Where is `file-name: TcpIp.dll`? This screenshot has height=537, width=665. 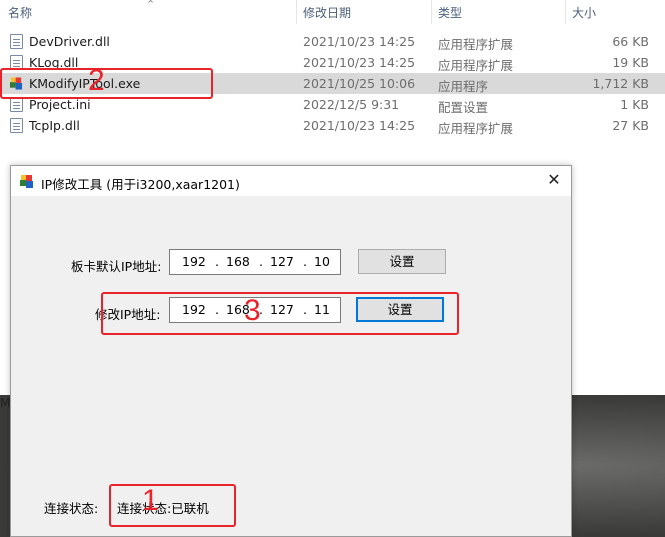 file-name: TcpIp.dll is located at coordinates (54, 125).